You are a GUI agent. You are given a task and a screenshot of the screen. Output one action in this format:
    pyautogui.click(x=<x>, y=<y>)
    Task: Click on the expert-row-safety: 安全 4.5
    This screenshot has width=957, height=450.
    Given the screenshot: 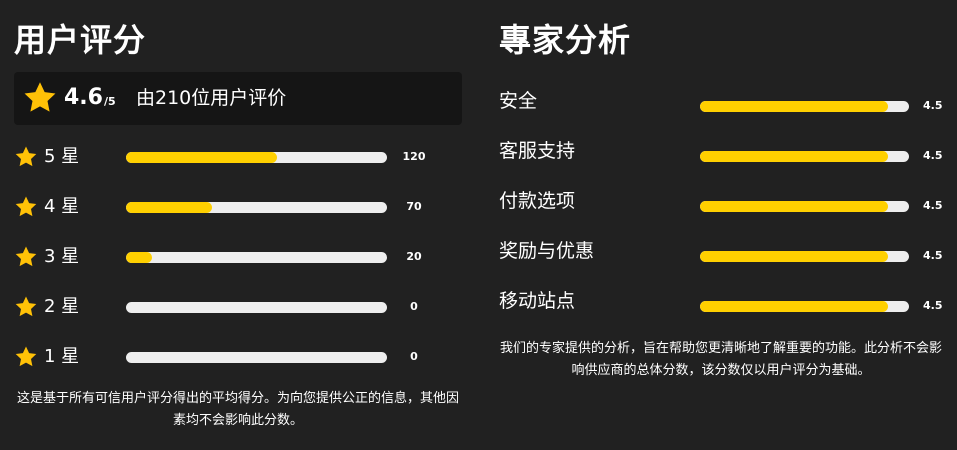 What is the action you would take?
    pyautogui.click(x=721, y=103)
    